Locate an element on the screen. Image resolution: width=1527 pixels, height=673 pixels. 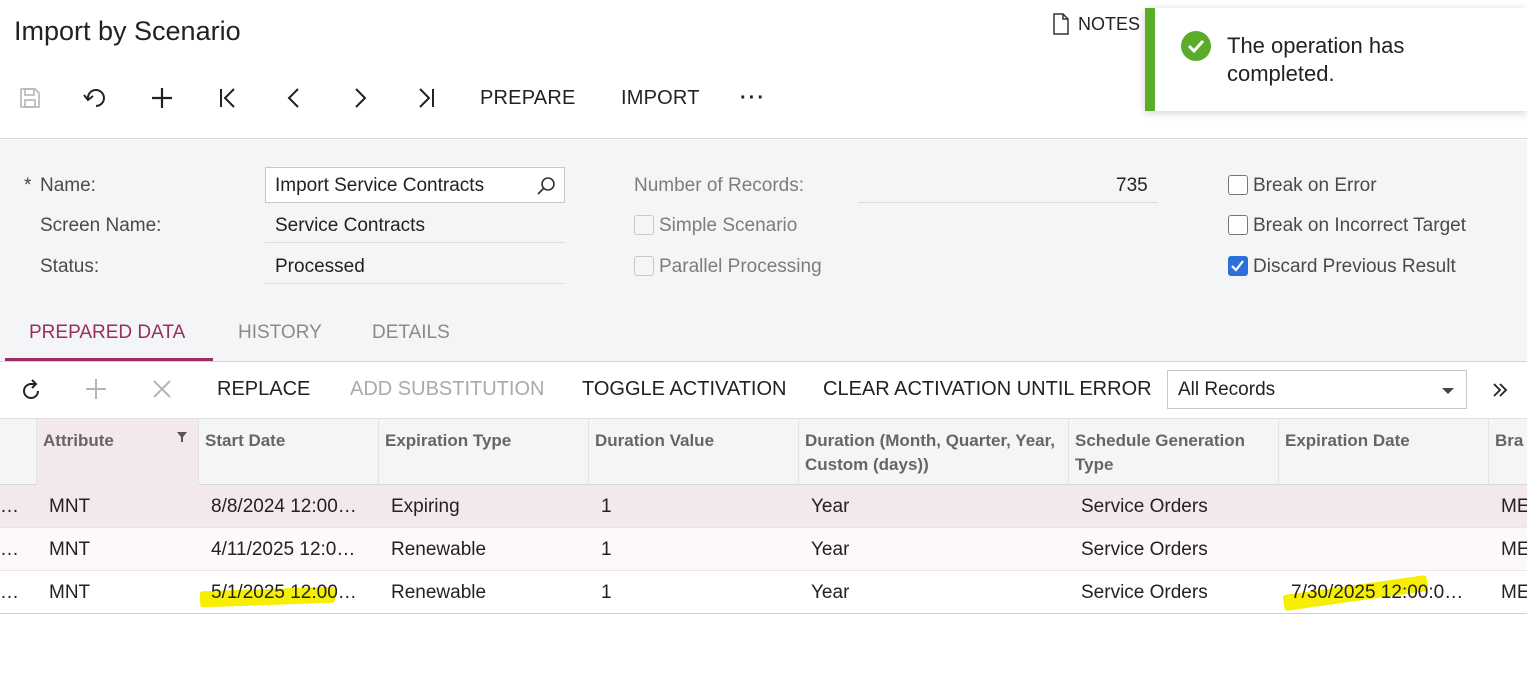
parallel-processing-checkbox is located at coordinates (644, 266).